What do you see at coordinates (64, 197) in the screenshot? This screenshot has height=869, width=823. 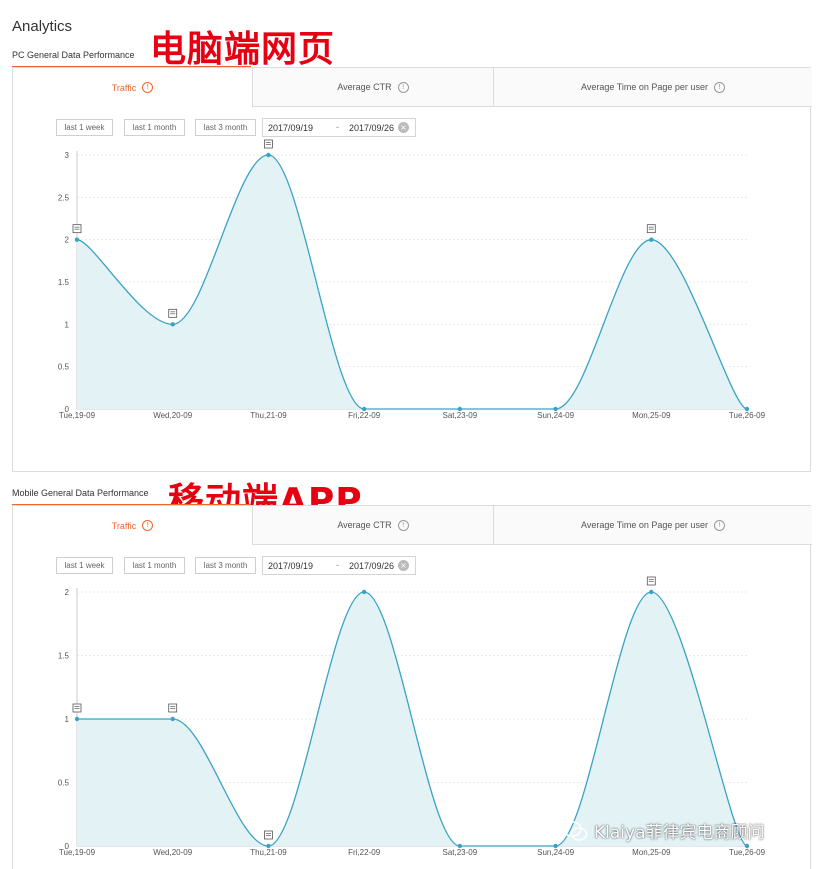 I see `y-tick-label: 2.5` at bounding box center [64, 197].